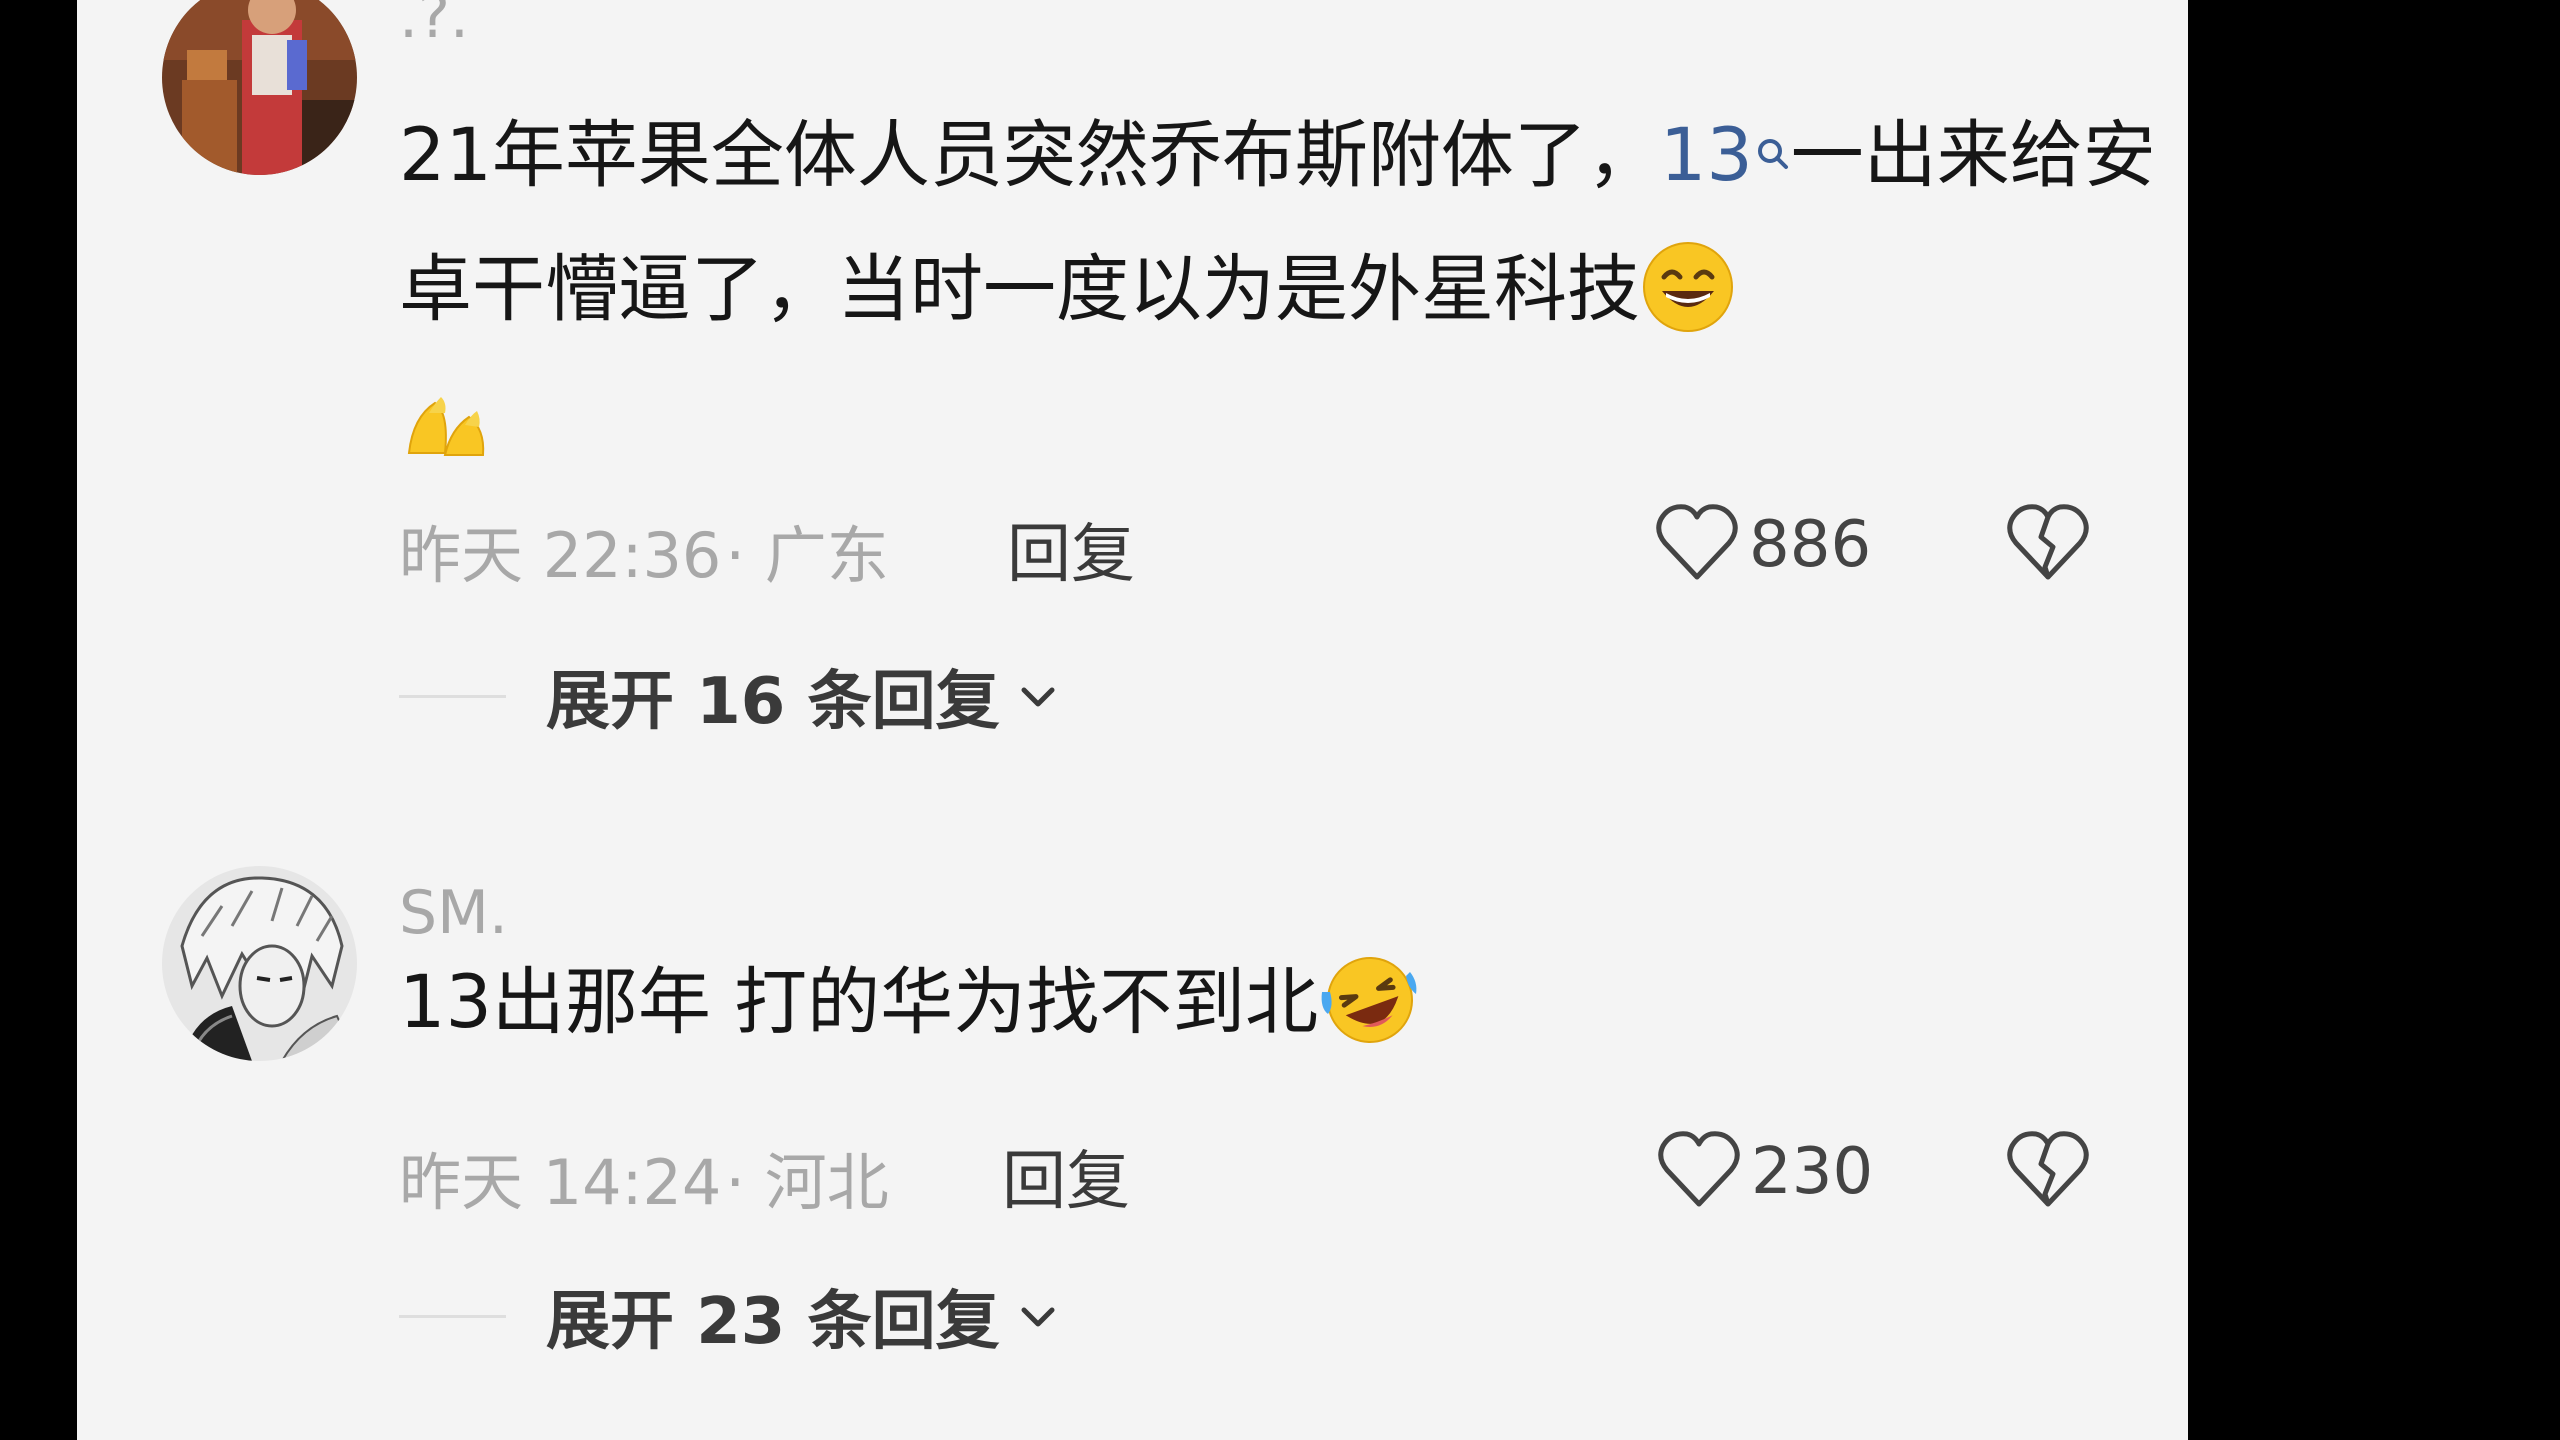  I want to click on timestamp: 昨天 14:24, so click(560, 1182).